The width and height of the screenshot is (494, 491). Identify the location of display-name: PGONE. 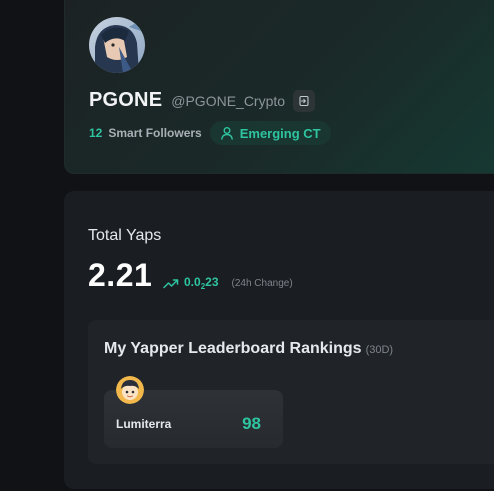
(126, 100).